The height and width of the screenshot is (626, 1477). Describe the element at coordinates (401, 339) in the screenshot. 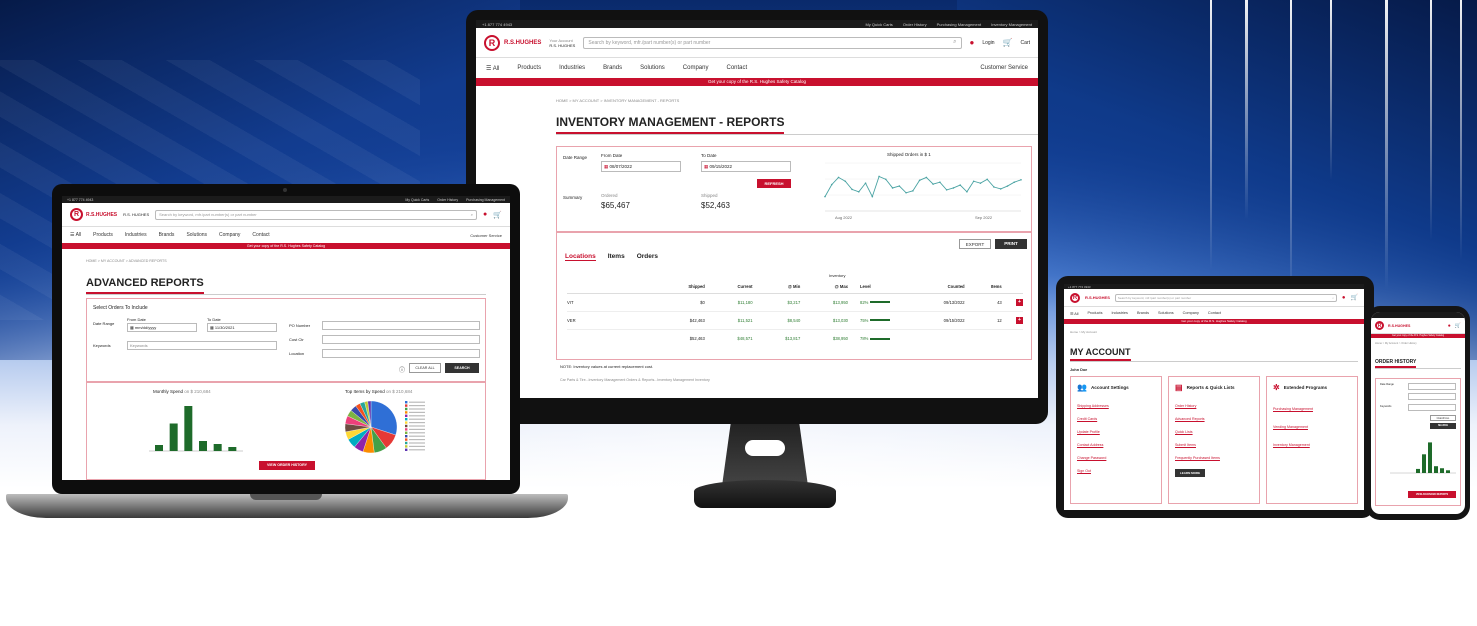

I see `cost-center-select` at that location.